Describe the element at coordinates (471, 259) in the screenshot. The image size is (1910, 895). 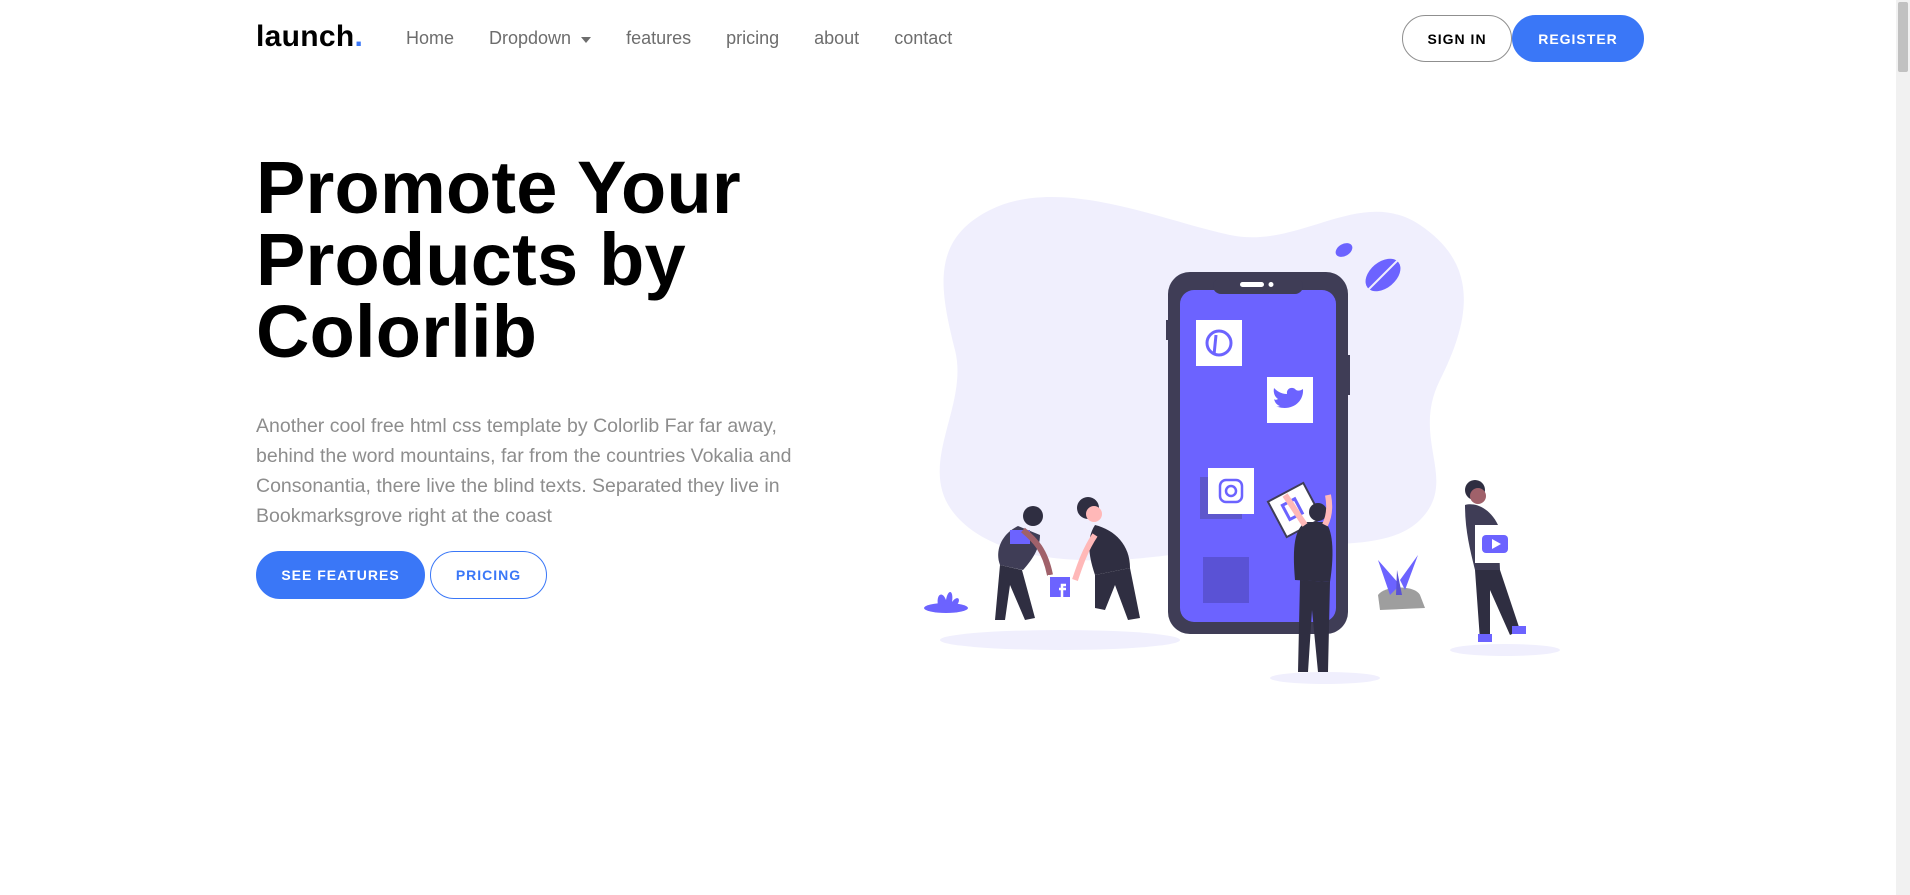
I see `hero-title-line-2: Products by` at that location.